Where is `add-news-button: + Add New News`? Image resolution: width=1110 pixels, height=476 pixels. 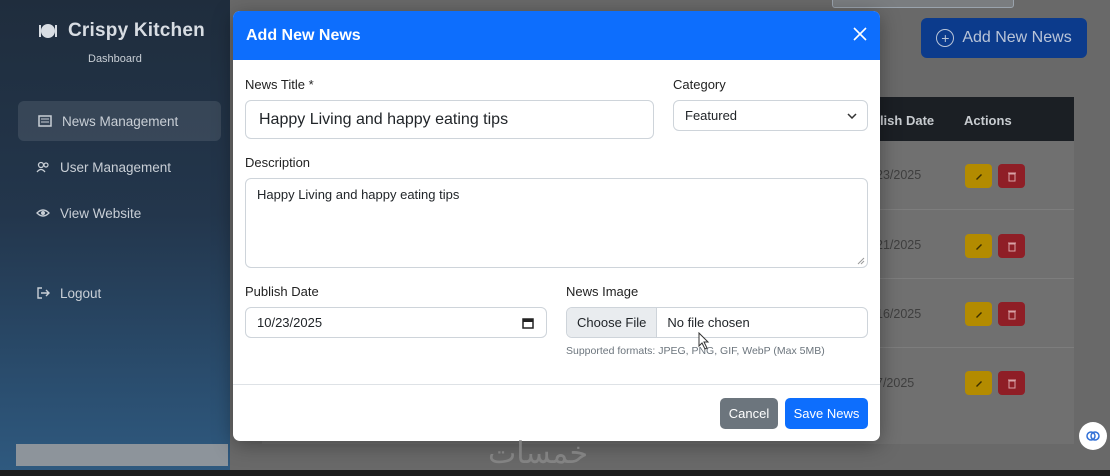 add-news-button: + Add New News is located at coordinates (1004, 38).